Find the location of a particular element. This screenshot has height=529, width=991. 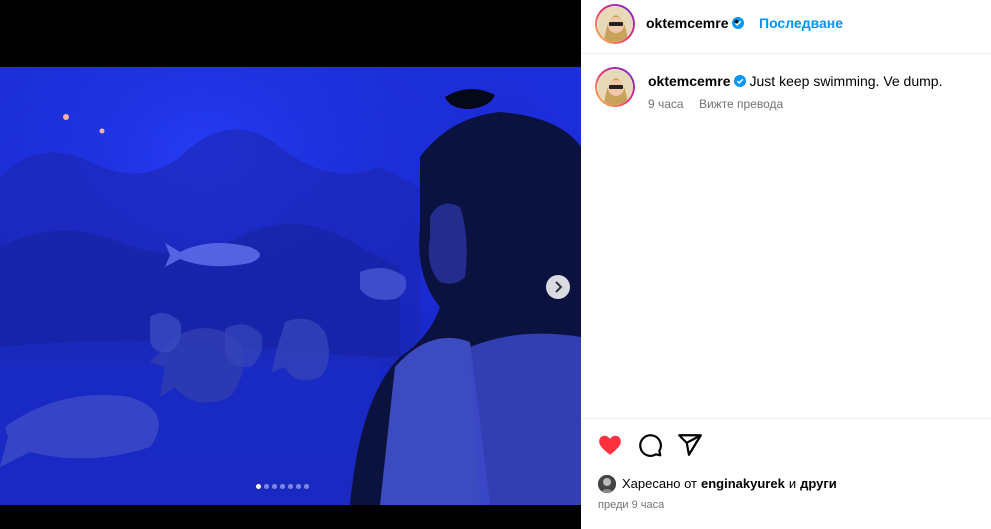

chevron-right-icon is located at coordinates (559, 287).